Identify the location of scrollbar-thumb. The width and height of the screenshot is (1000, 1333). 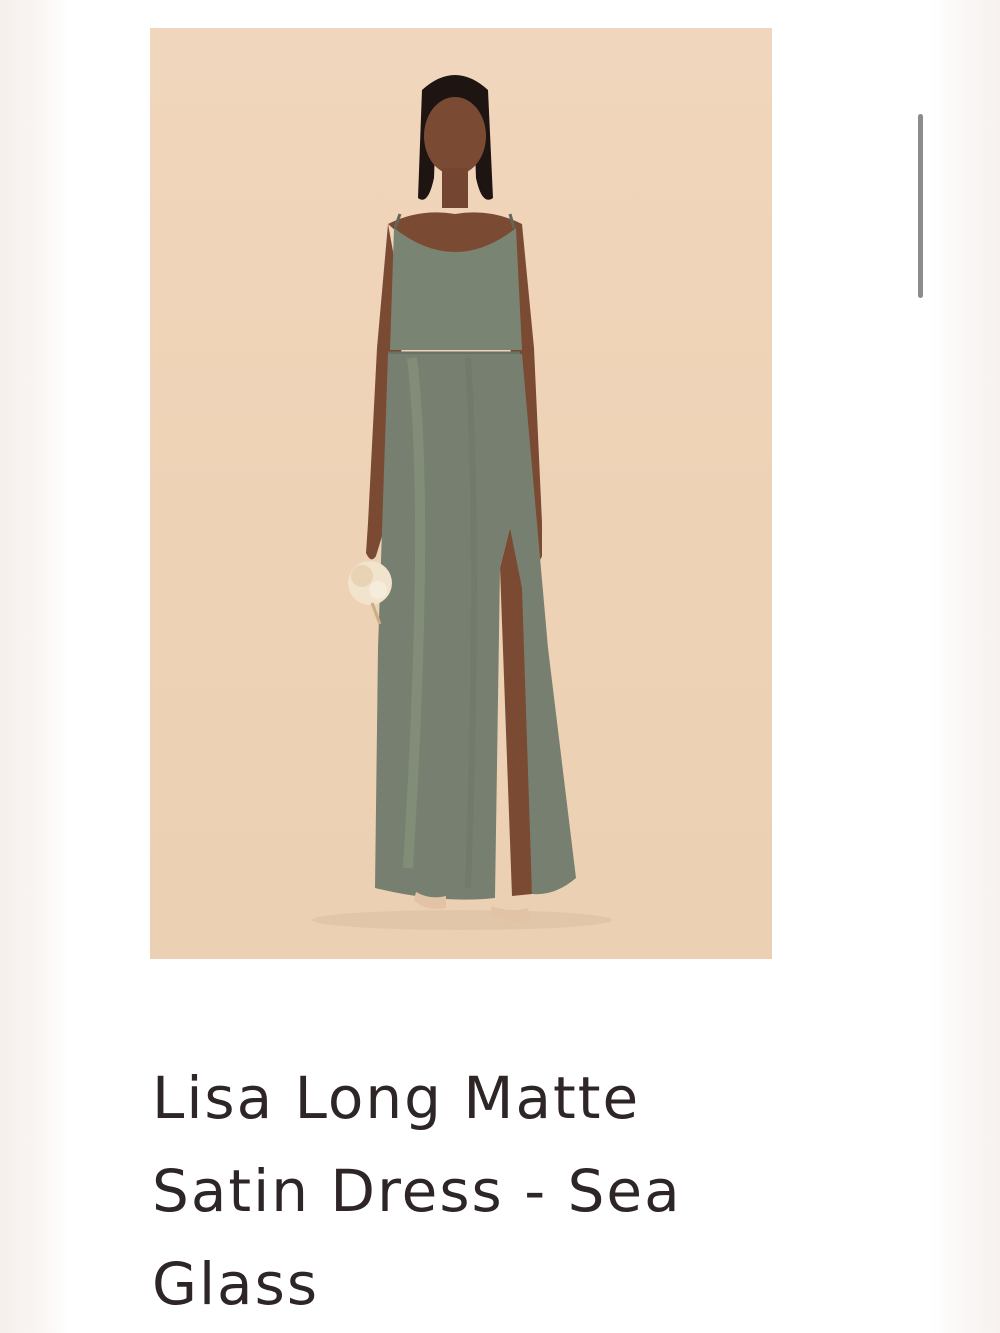
(920, 206).